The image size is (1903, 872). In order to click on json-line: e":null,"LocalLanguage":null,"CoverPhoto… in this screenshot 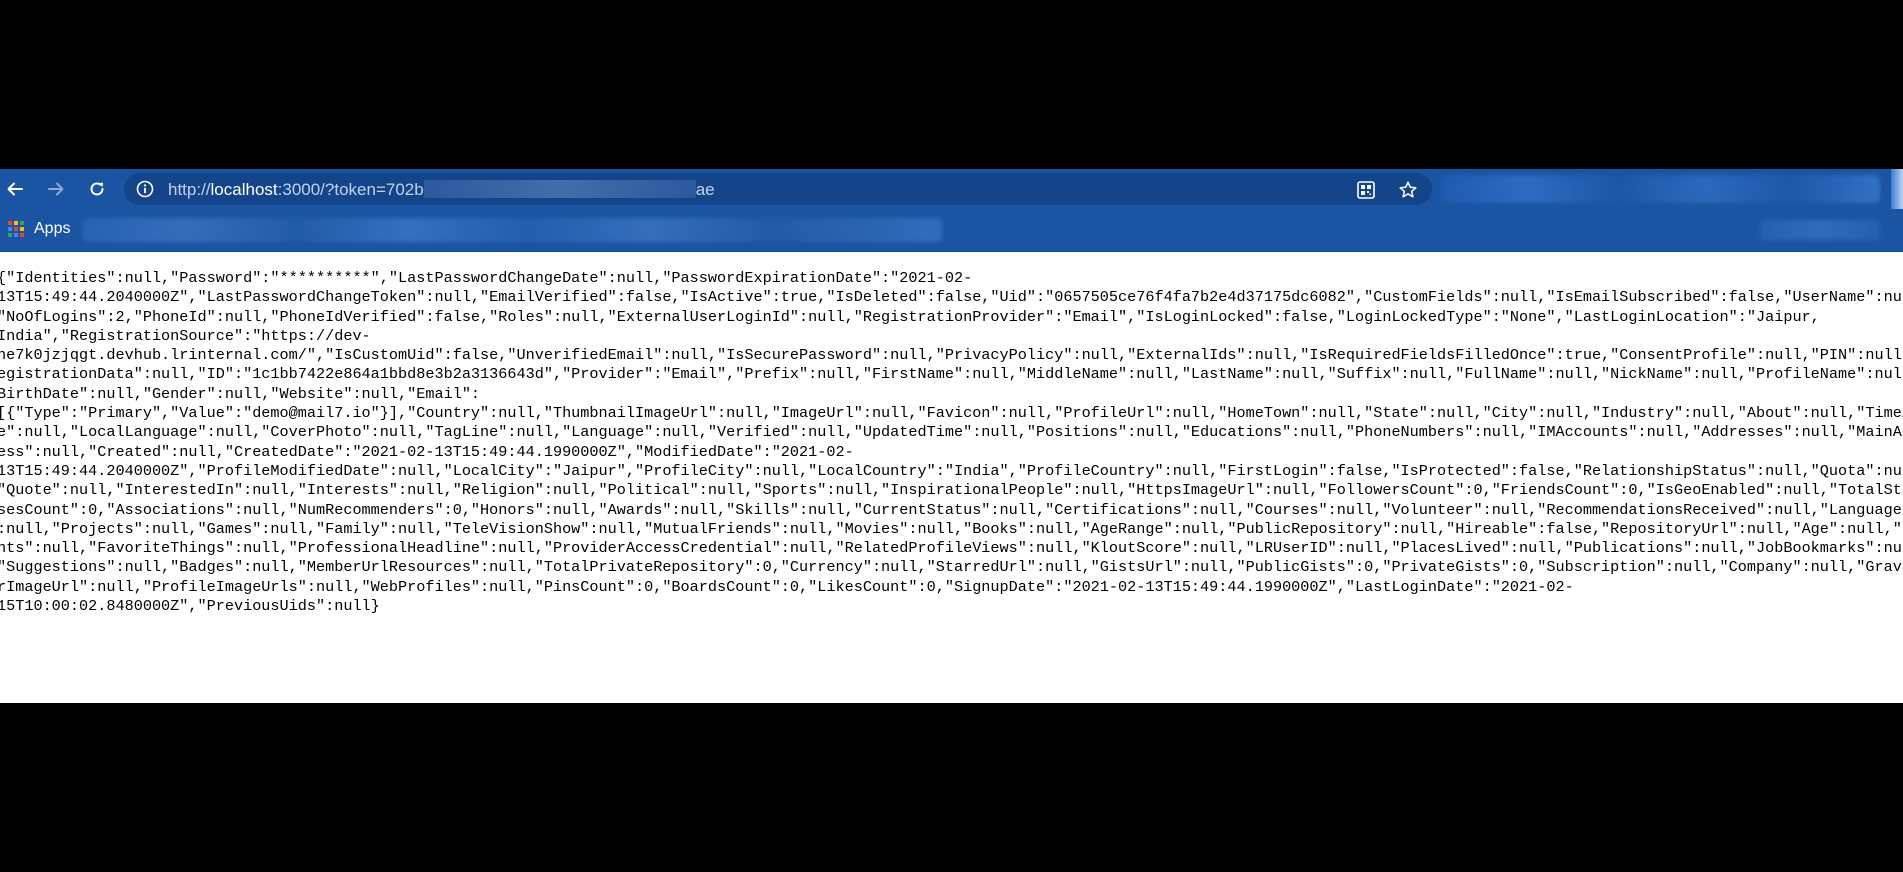, I will do `click(951, 432)`.